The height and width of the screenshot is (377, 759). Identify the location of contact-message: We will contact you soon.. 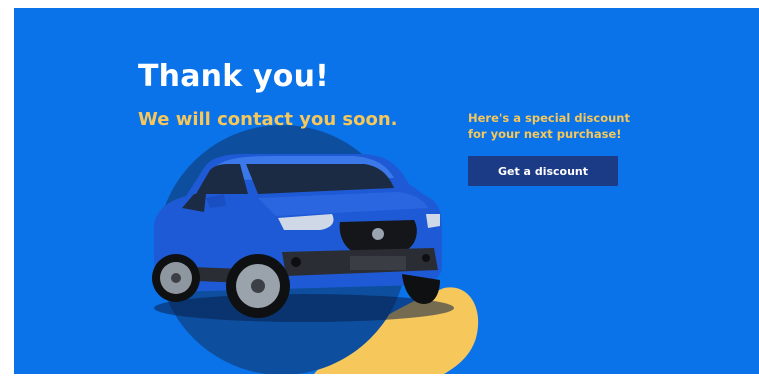
(268, 119).